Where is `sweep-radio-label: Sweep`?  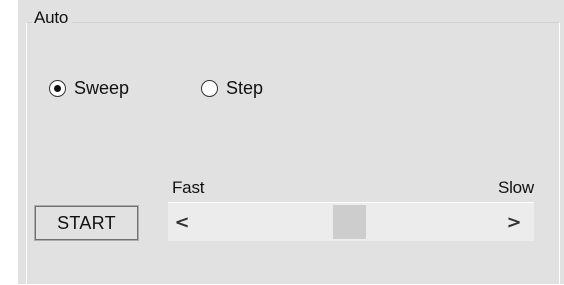
sweep-radio-label: Sweep is located at coordinates (102, 88).